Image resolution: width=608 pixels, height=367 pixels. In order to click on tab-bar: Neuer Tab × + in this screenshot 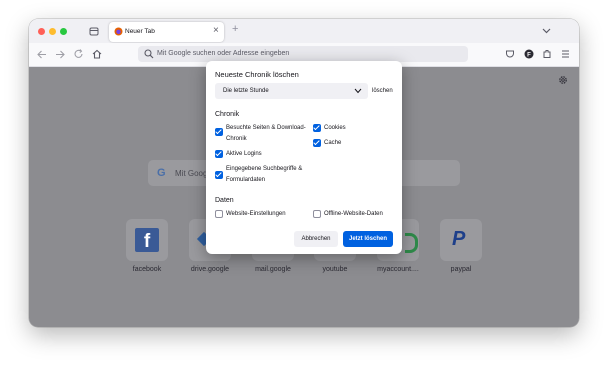, I will do `click(304, 31)`.